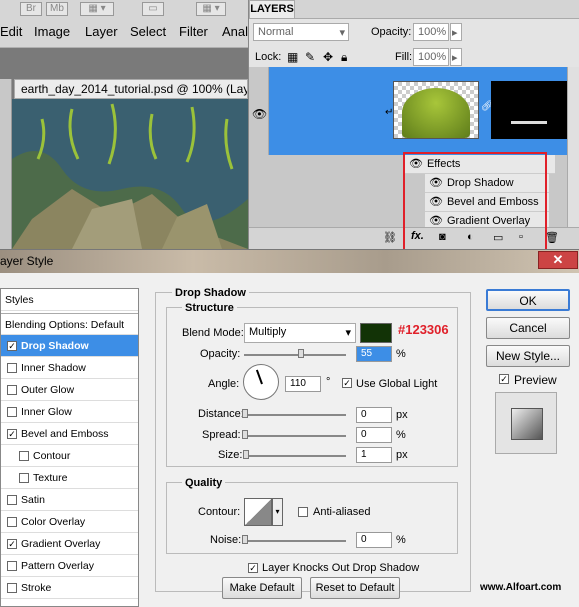 Image resolution: width=579 pixels, height=607 pixels. I want to click on quality-title: Quality, so click(204, 483).